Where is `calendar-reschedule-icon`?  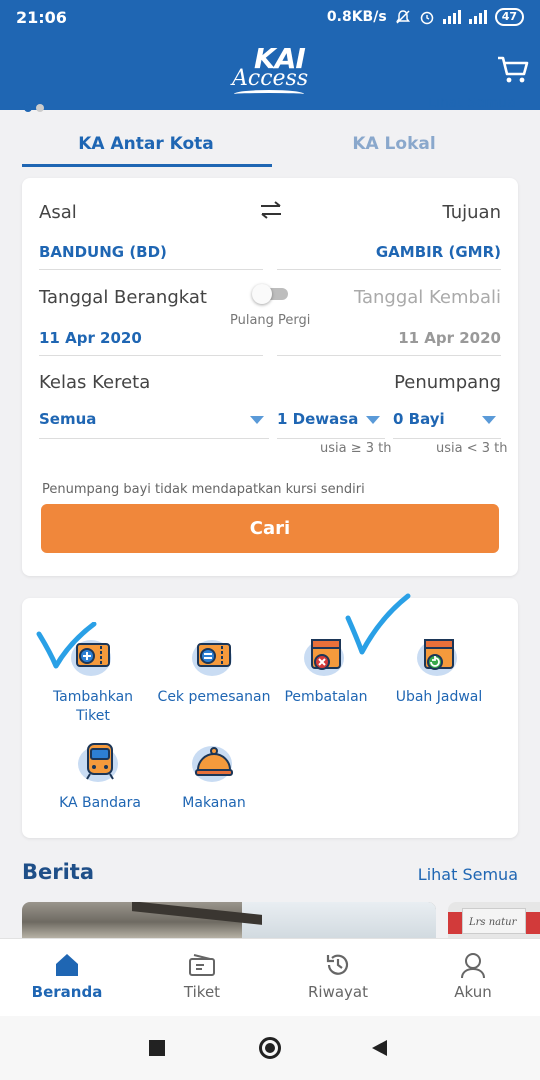 calendar-reschedule-icon is located at coordinates (437, 657).